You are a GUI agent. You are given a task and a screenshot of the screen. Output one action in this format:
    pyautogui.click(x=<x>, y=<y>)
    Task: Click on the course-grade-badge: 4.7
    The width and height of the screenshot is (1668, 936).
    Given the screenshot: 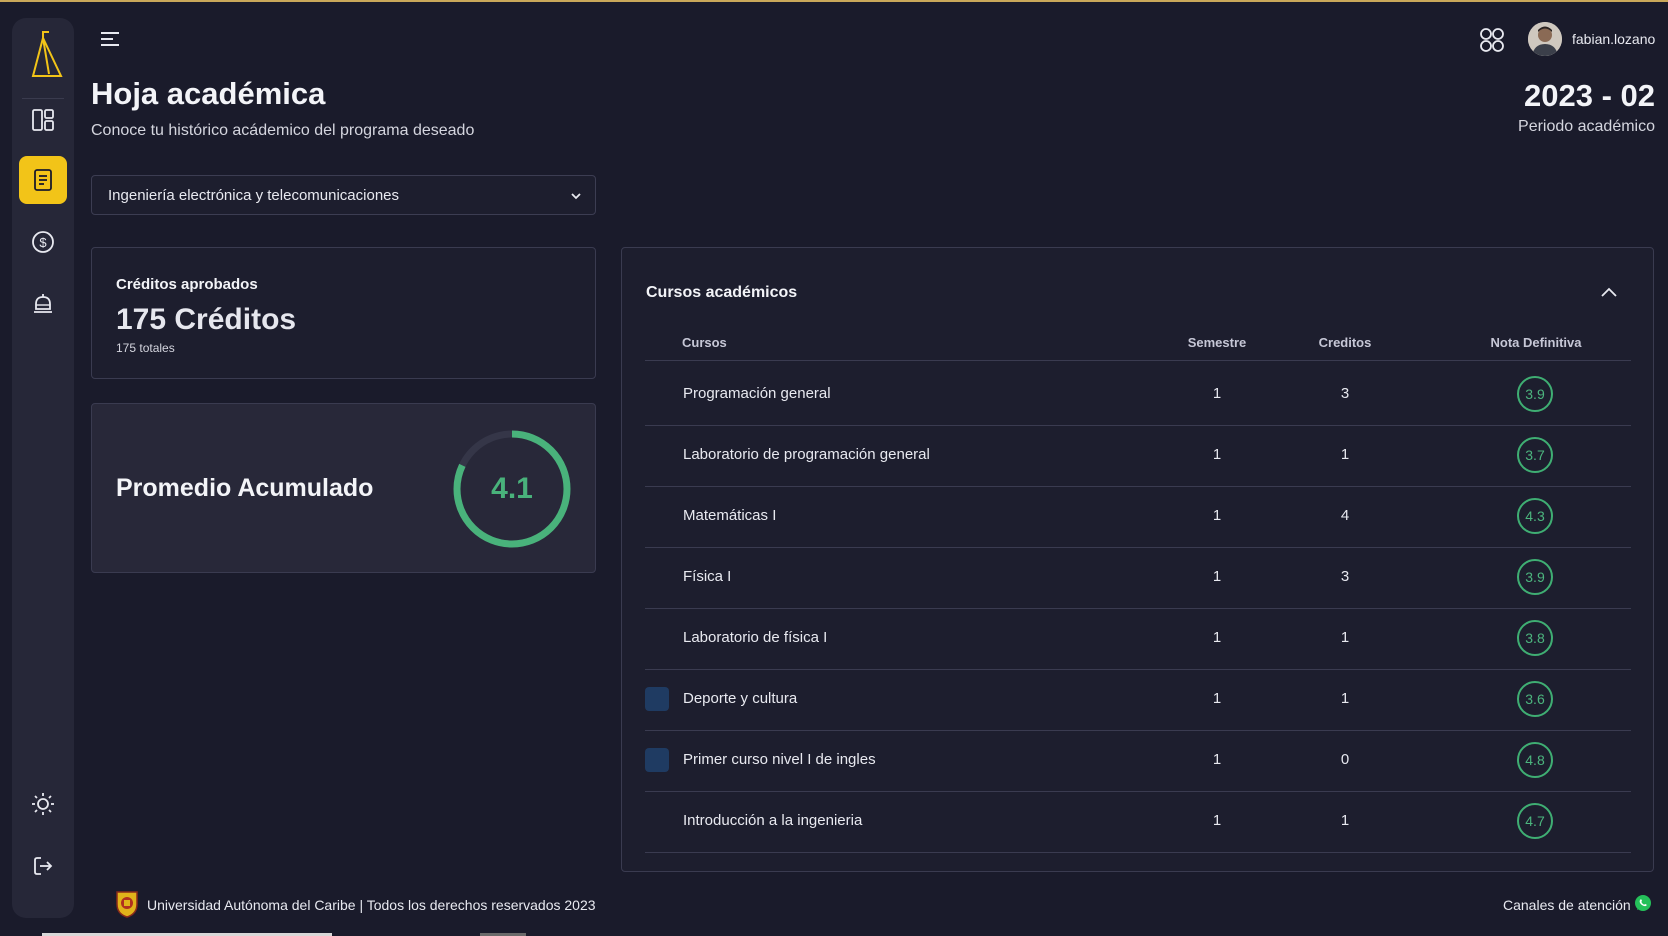 What is the action you would take?
    pyautogui.click(x=1535, y=821)
    